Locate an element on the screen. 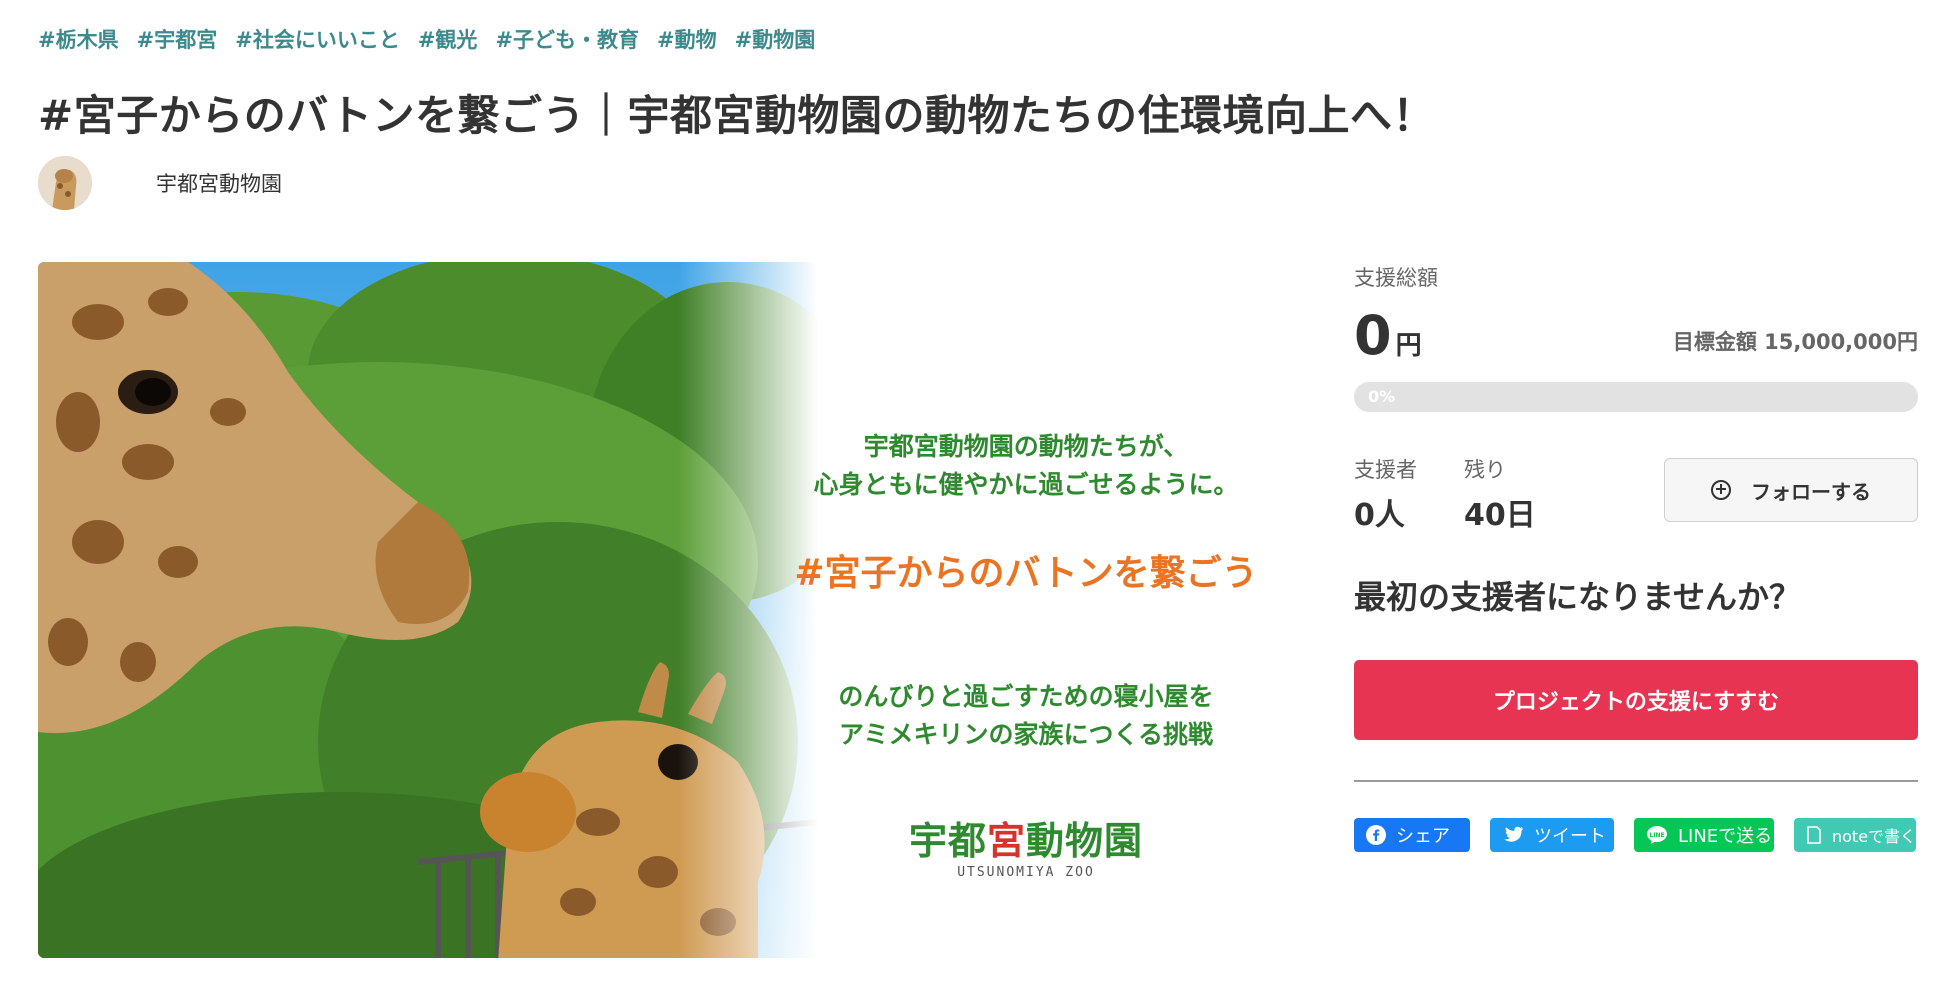 This screenshot has height=983, width=1950. tag-link: #動物 is located at coordinates (687, 39).